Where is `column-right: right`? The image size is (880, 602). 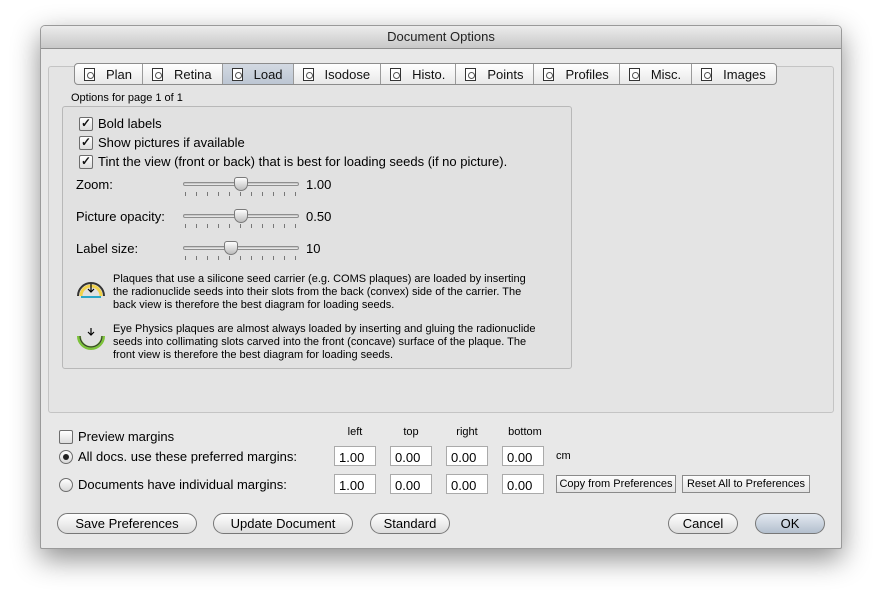 column-right: right is located at coordinates (467, 432).